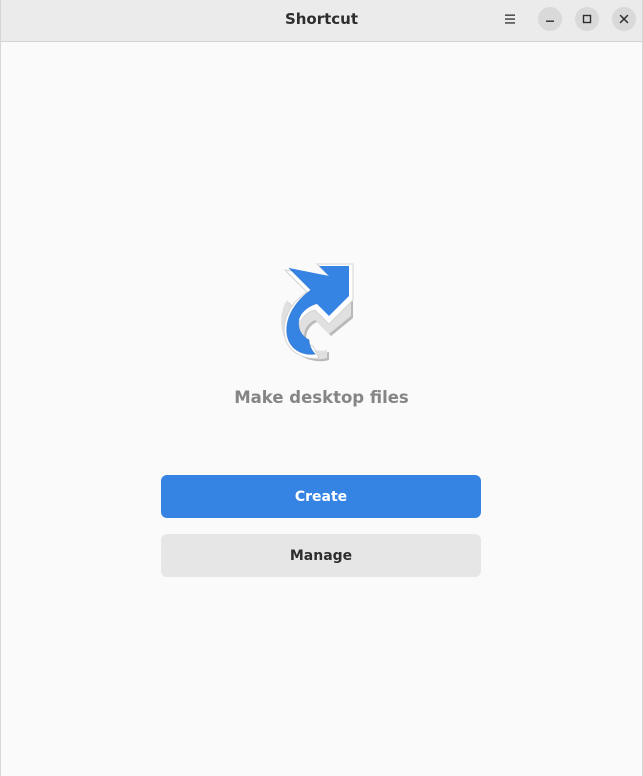 Image resolution: width=643 pixels, height=776 pixels. I want to click on close-icon, so click(624, 19).